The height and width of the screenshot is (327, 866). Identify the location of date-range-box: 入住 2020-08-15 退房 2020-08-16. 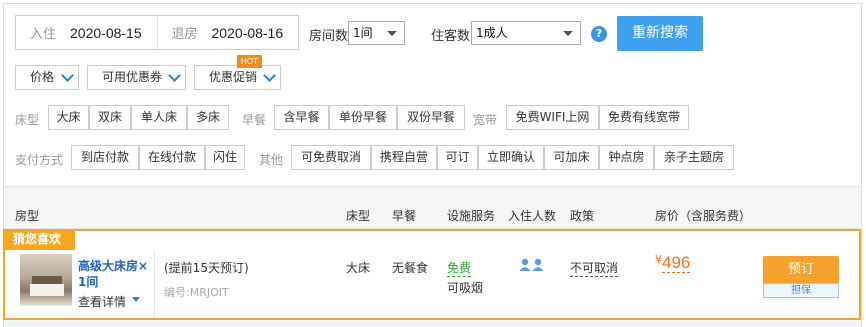
(157, 32).